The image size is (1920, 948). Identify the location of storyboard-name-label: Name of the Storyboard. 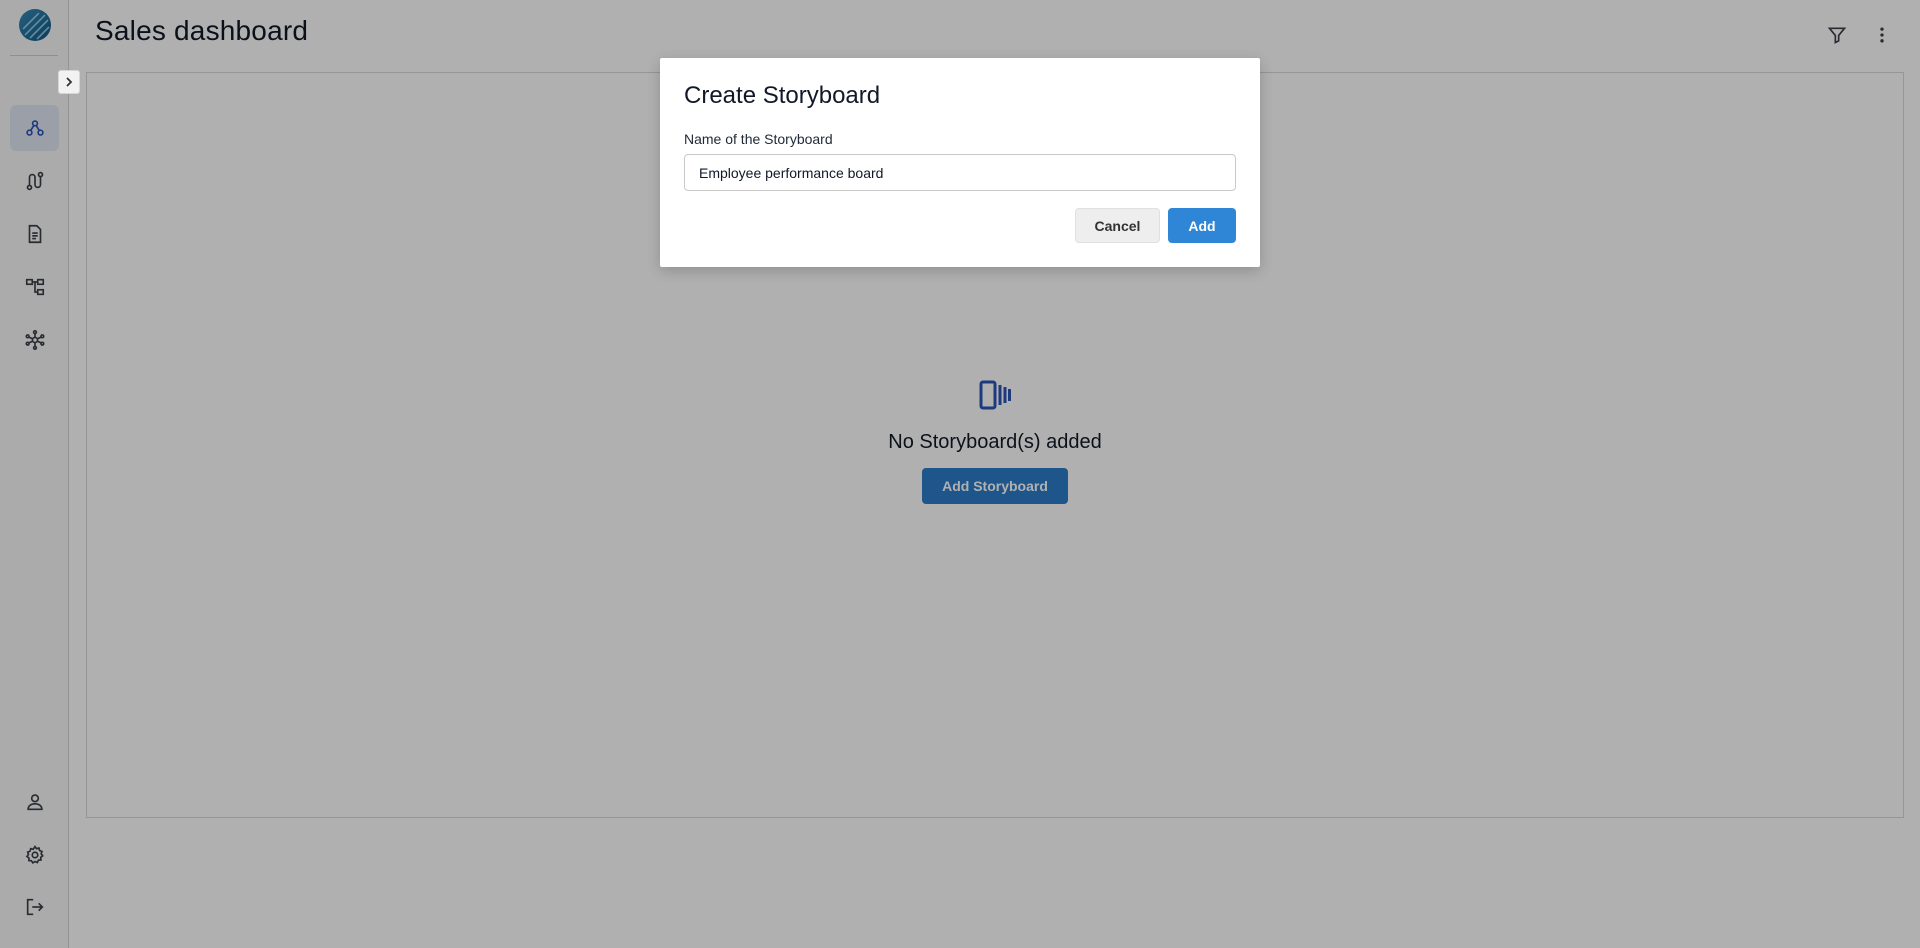
(758, 139).